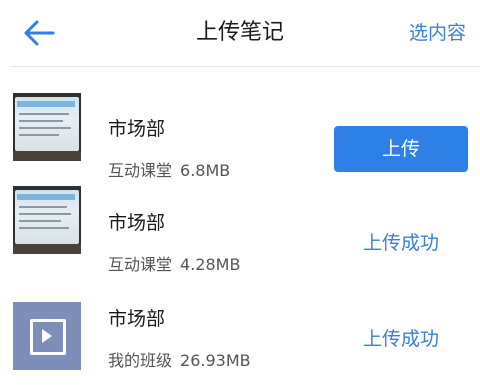 Image resolution: width=480 pixels, height=385 pixels. I want to click on item-category: 我的班级, so click(140, 360).